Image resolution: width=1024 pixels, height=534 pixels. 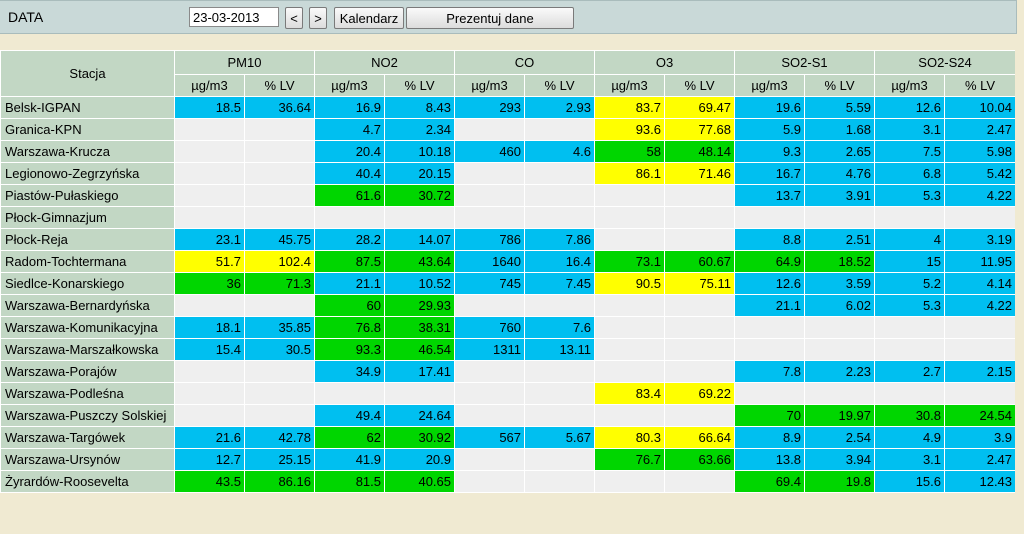 What do you see at coordinates (630, 393) in the screenshot?
I see `concentration-cell: 83.4` at bounding box center [630, 393].